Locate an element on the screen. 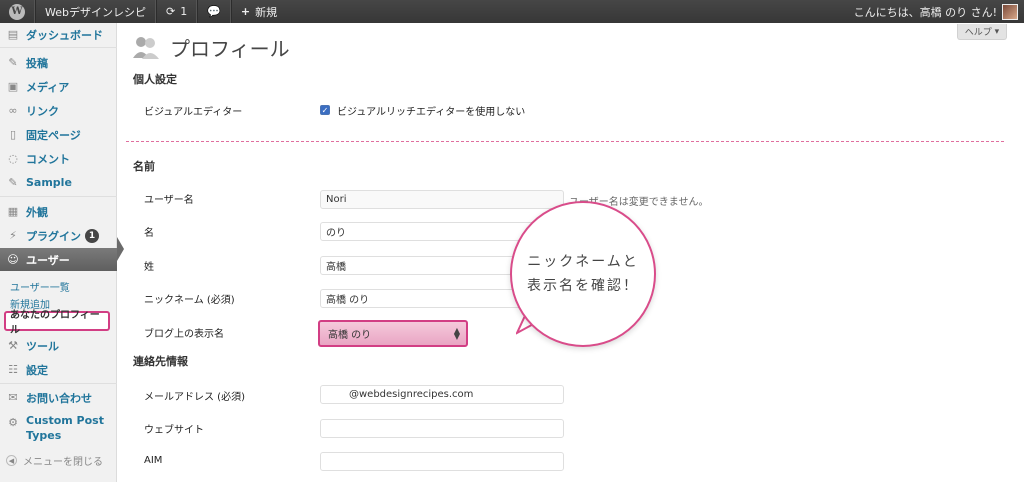 The image size is (1024, 482). menu-label-line1: Custom Post is located at coordinates (65, 420).